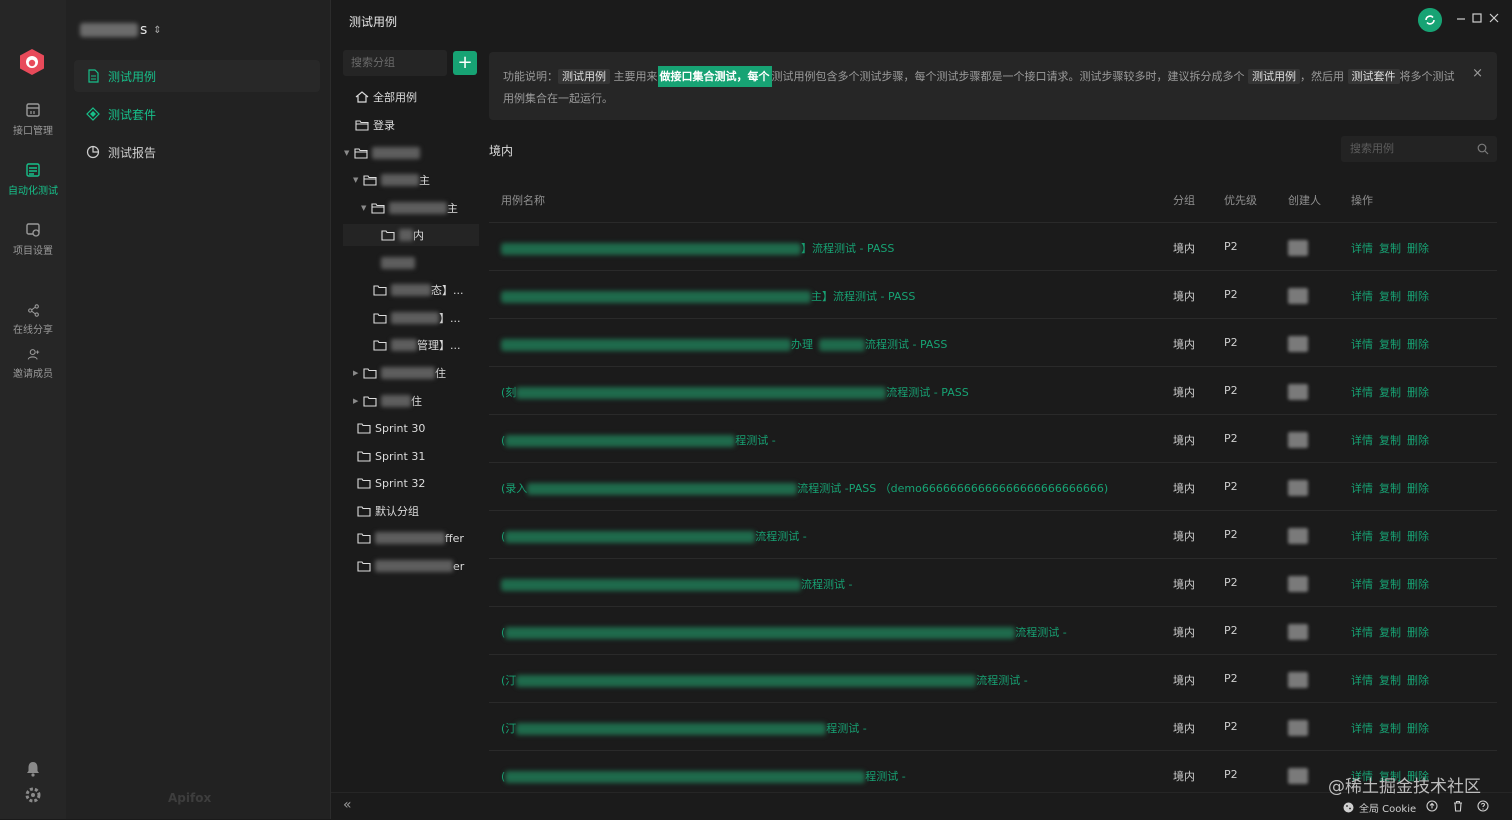  What do you see at coordinates (375, 125) in the screenshot?
I see `tree-node-login: 登录` at bounding box center [375, 125].